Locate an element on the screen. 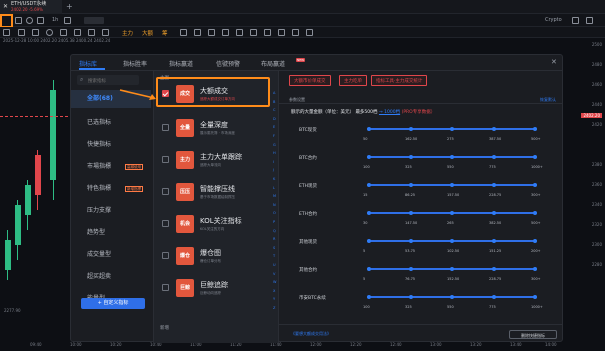 The height and width of the screenshot is (351, 605). magnet-icon is located at coordinates (253, 32).